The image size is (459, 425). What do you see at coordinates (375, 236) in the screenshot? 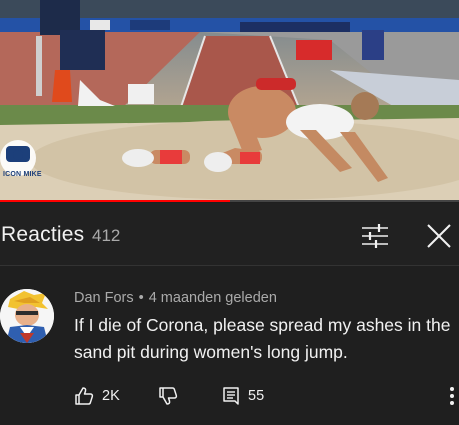
I see `sort-filter-icon` at bounding box center [375, 236].